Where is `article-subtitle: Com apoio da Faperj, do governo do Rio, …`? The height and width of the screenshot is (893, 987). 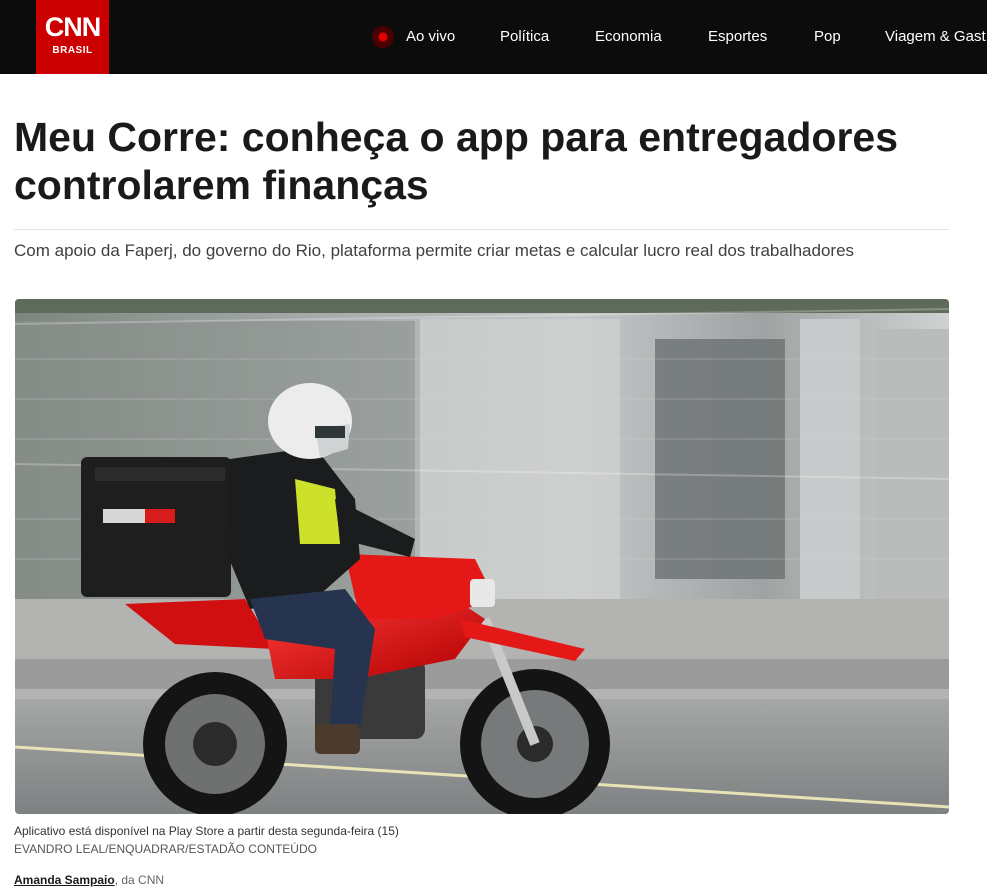
article-subtitle: Com apoio da Faperj, do governo do Rio, … is located at coordinates (434, 250).